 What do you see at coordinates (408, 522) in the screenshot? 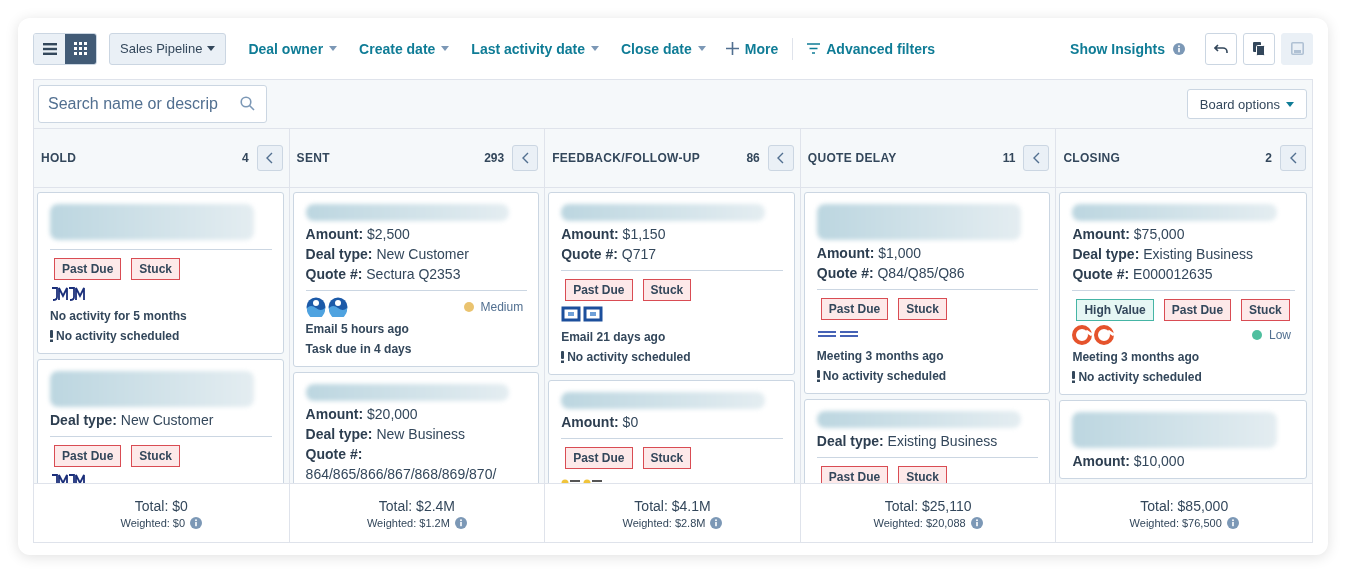
I see `weighted-total: Weighted: $1.2M` at bounding box center [408, 522].